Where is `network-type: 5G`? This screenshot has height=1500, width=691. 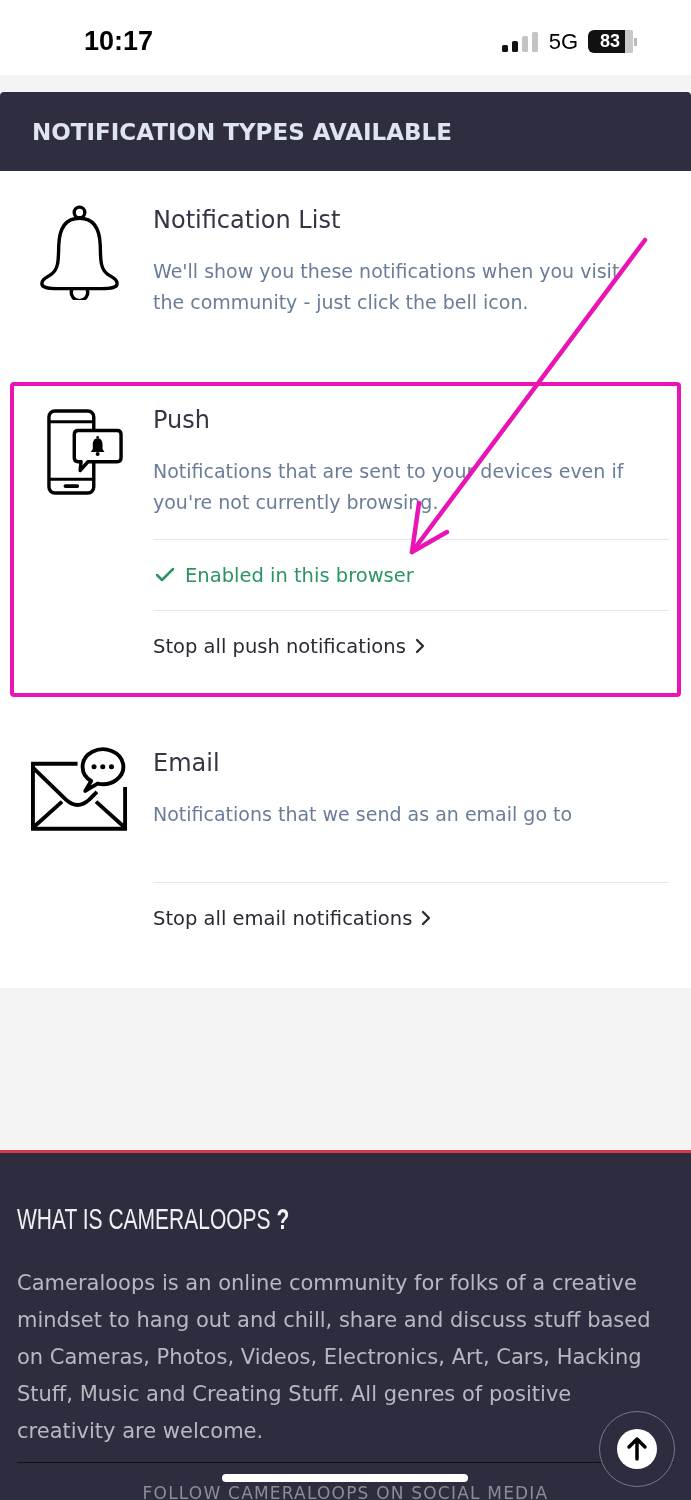 network-type: 5G is located at coordinates (563, 41).